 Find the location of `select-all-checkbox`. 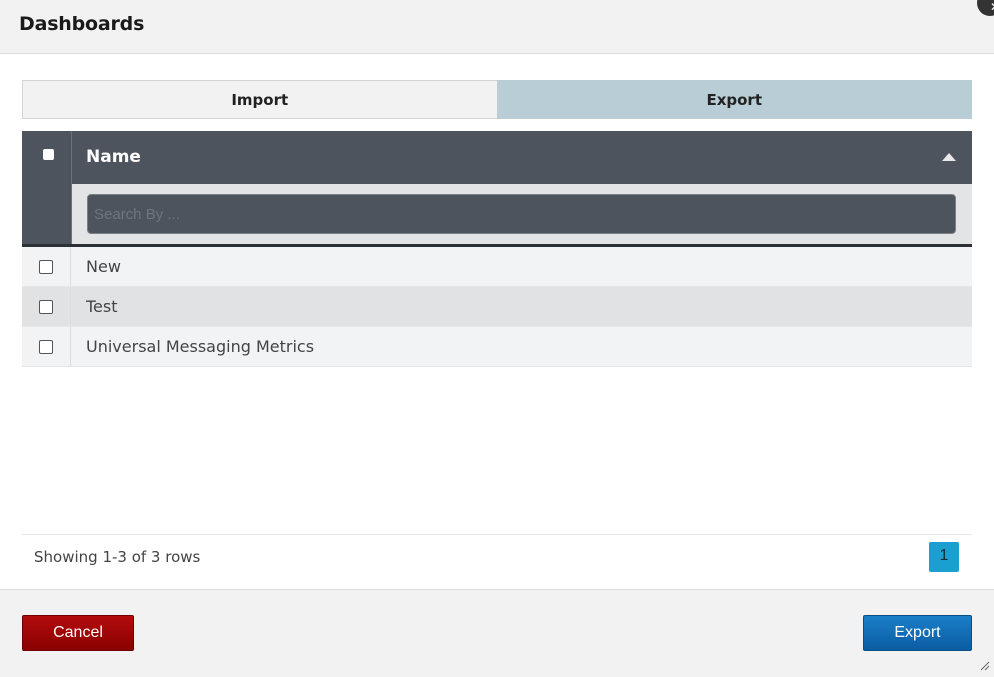

select-all-checkbox is located at coordinates (48, 154).